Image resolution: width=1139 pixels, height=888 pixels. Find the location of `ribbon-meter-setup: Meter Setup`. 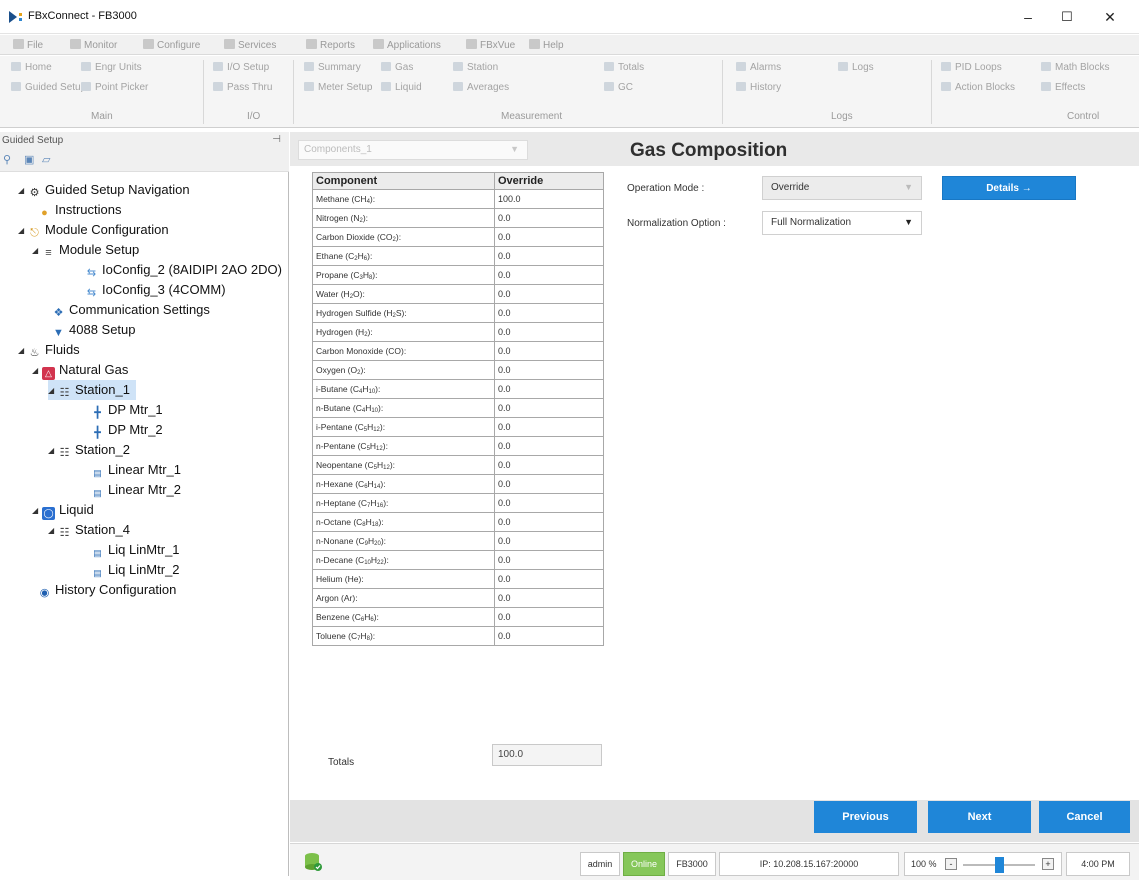

ribbon-meter-setup: Meter Setup is located at coordinates (338, 87).